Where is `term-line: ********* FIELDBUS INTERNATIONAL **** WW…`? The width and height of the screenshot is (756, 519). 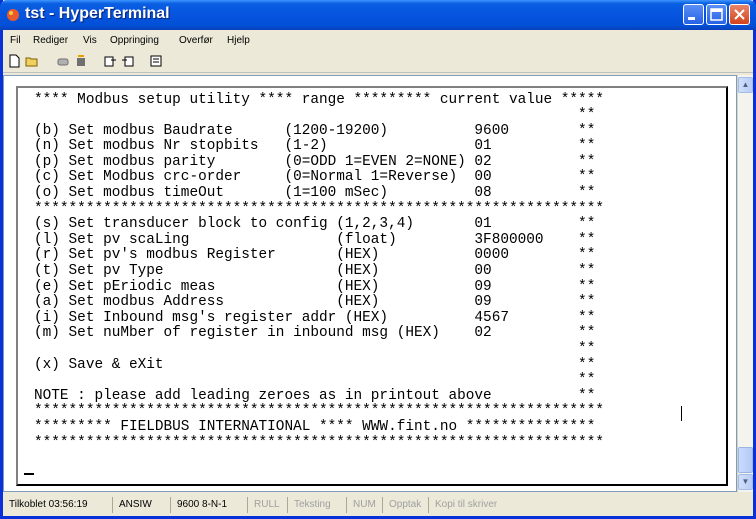
term-line: ********* FIELDBUS INTERNATIONAL **** WW… is located at coordinates (315, 427).